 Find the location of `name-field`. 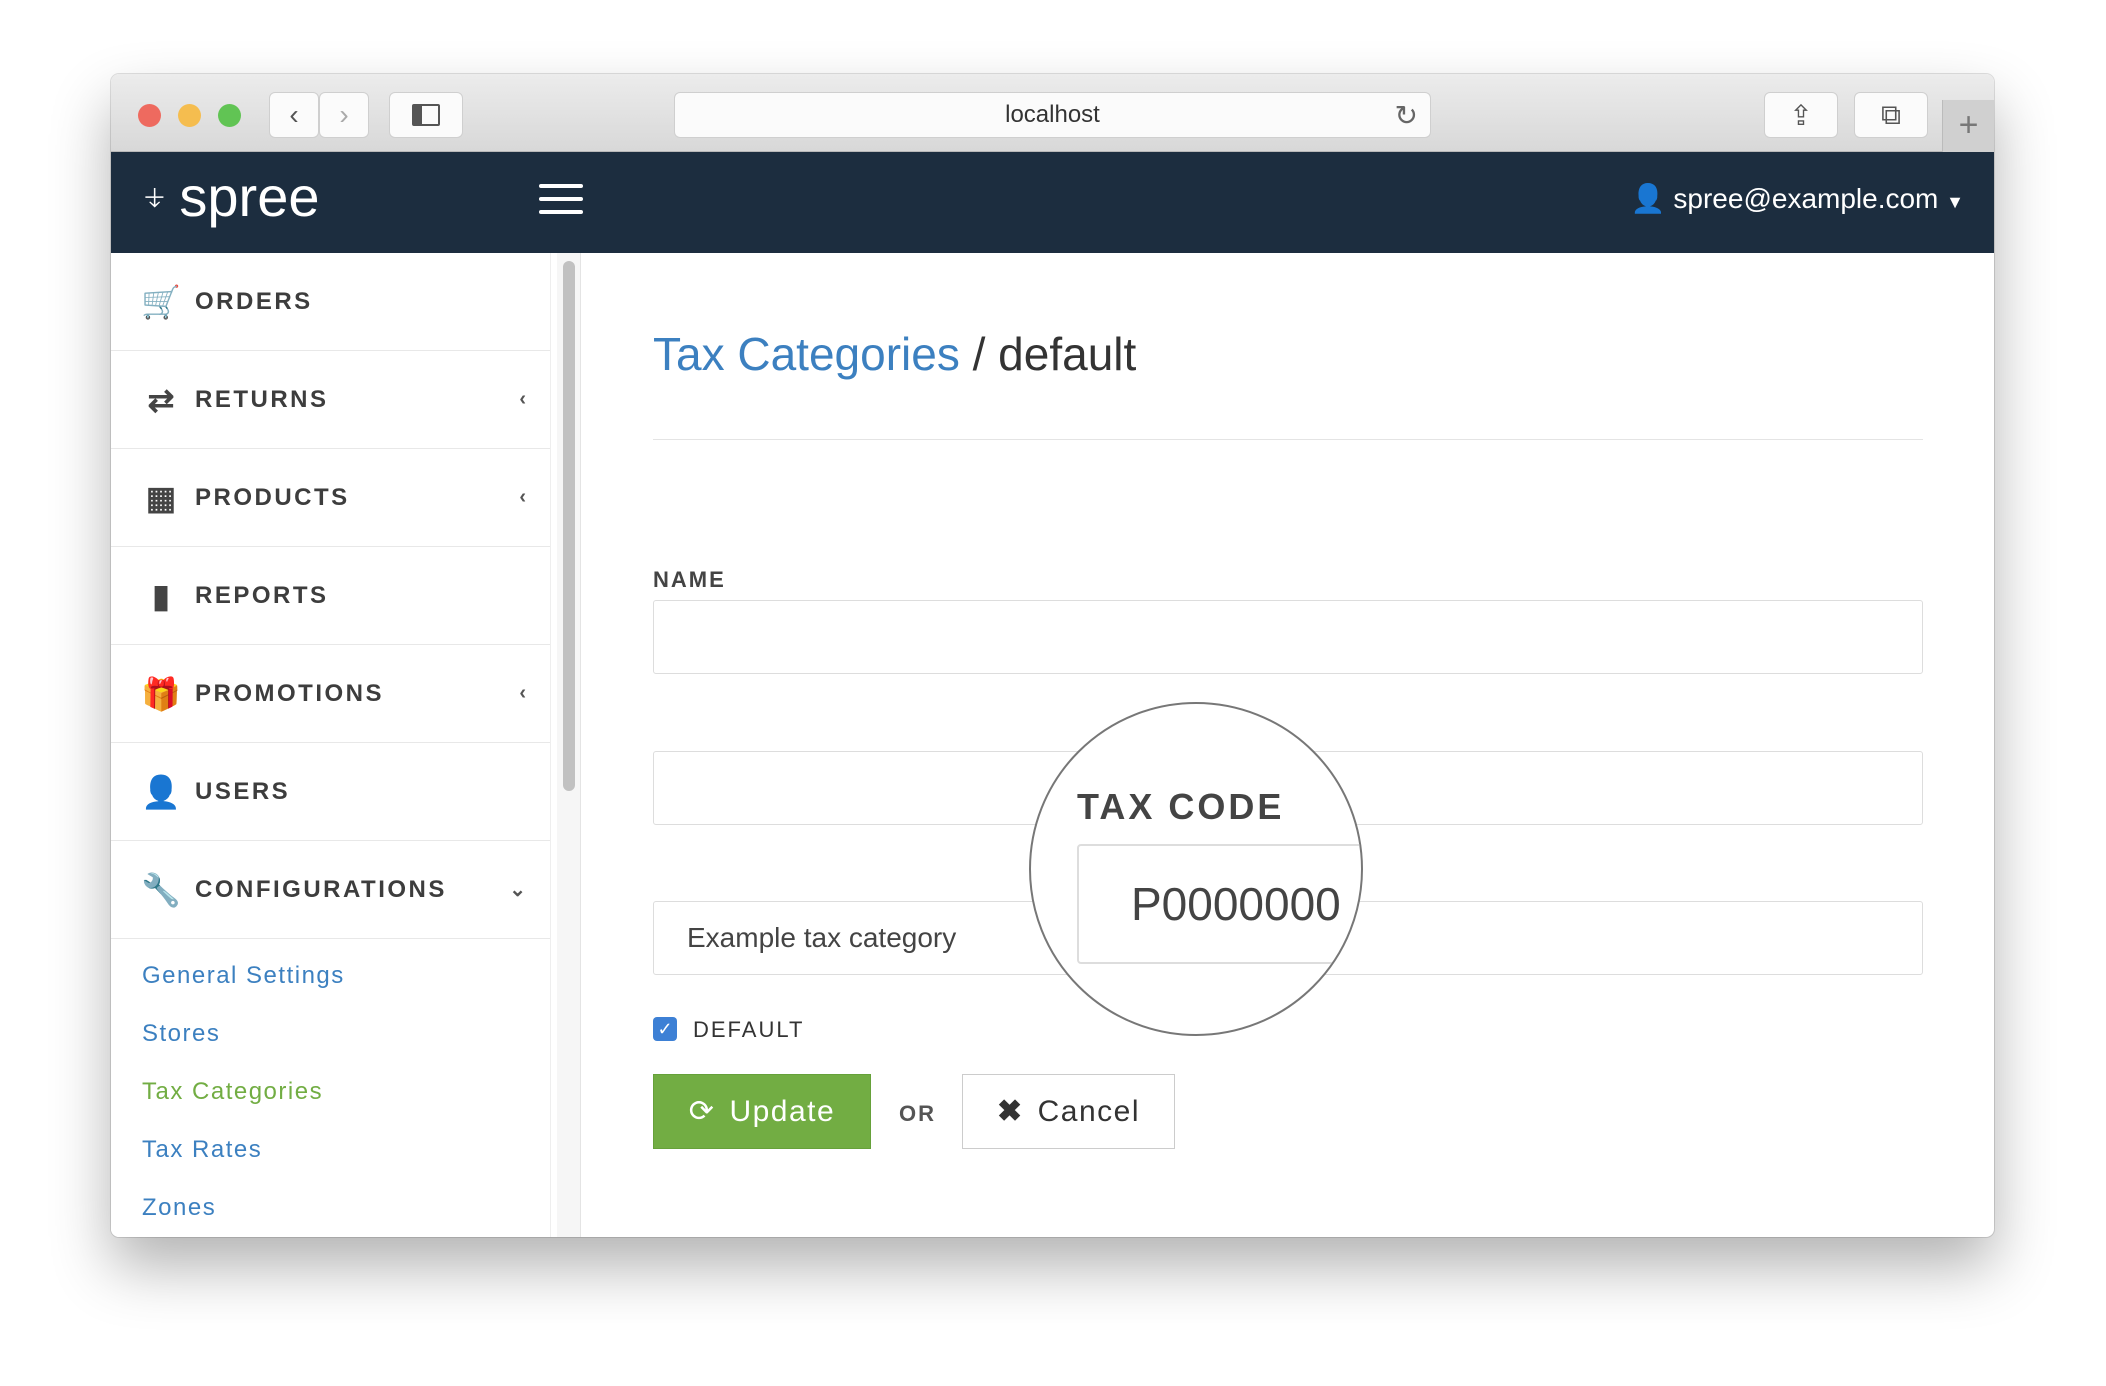

name-field is located at coordinates (1288, 637).